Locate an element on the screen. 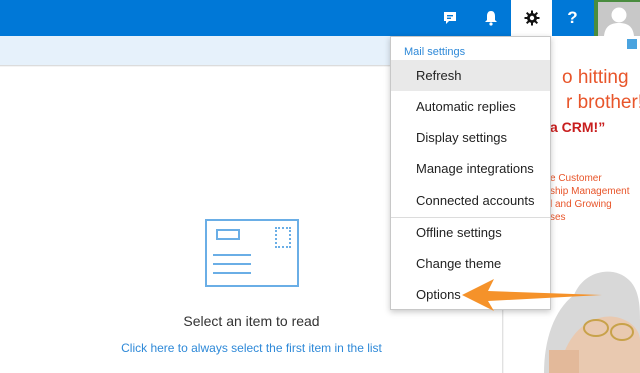  help-button: ? is located at coordinates (572, 18).